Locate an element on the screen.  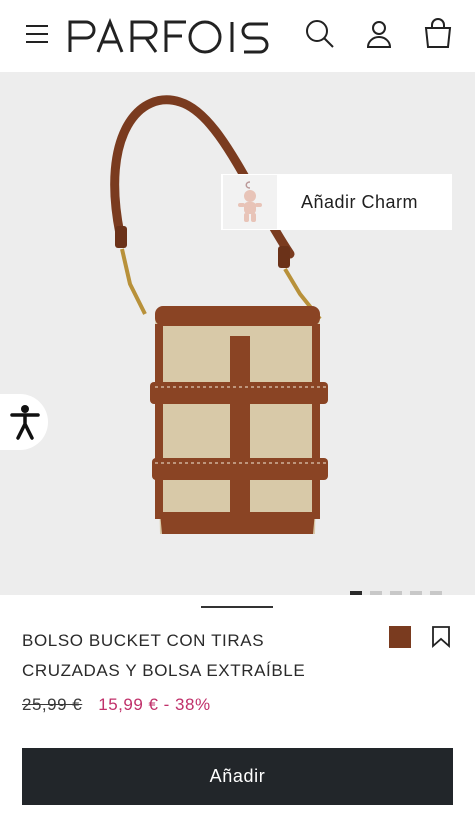
accessibility-button is located at coordinates (24, 422).